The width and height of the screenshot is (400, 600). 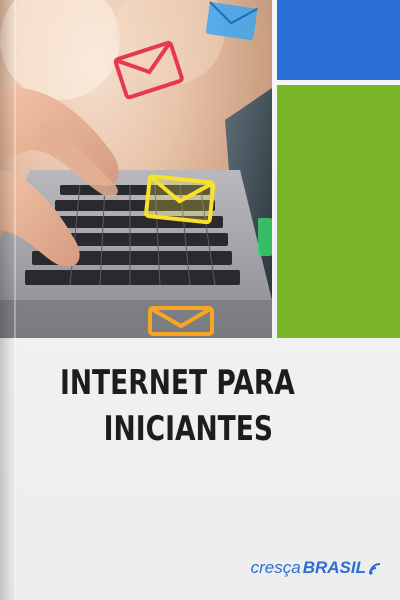 I want to click on book-title: INTERNET PARA INICIANTES, so click(x=177, y=406).